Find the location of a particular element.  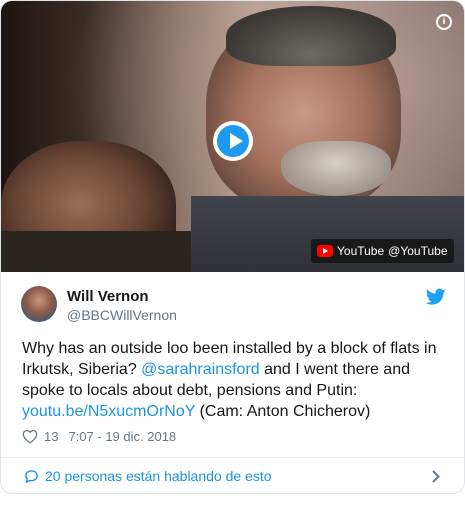

info-icon: i is located at coordinates (444, 22).